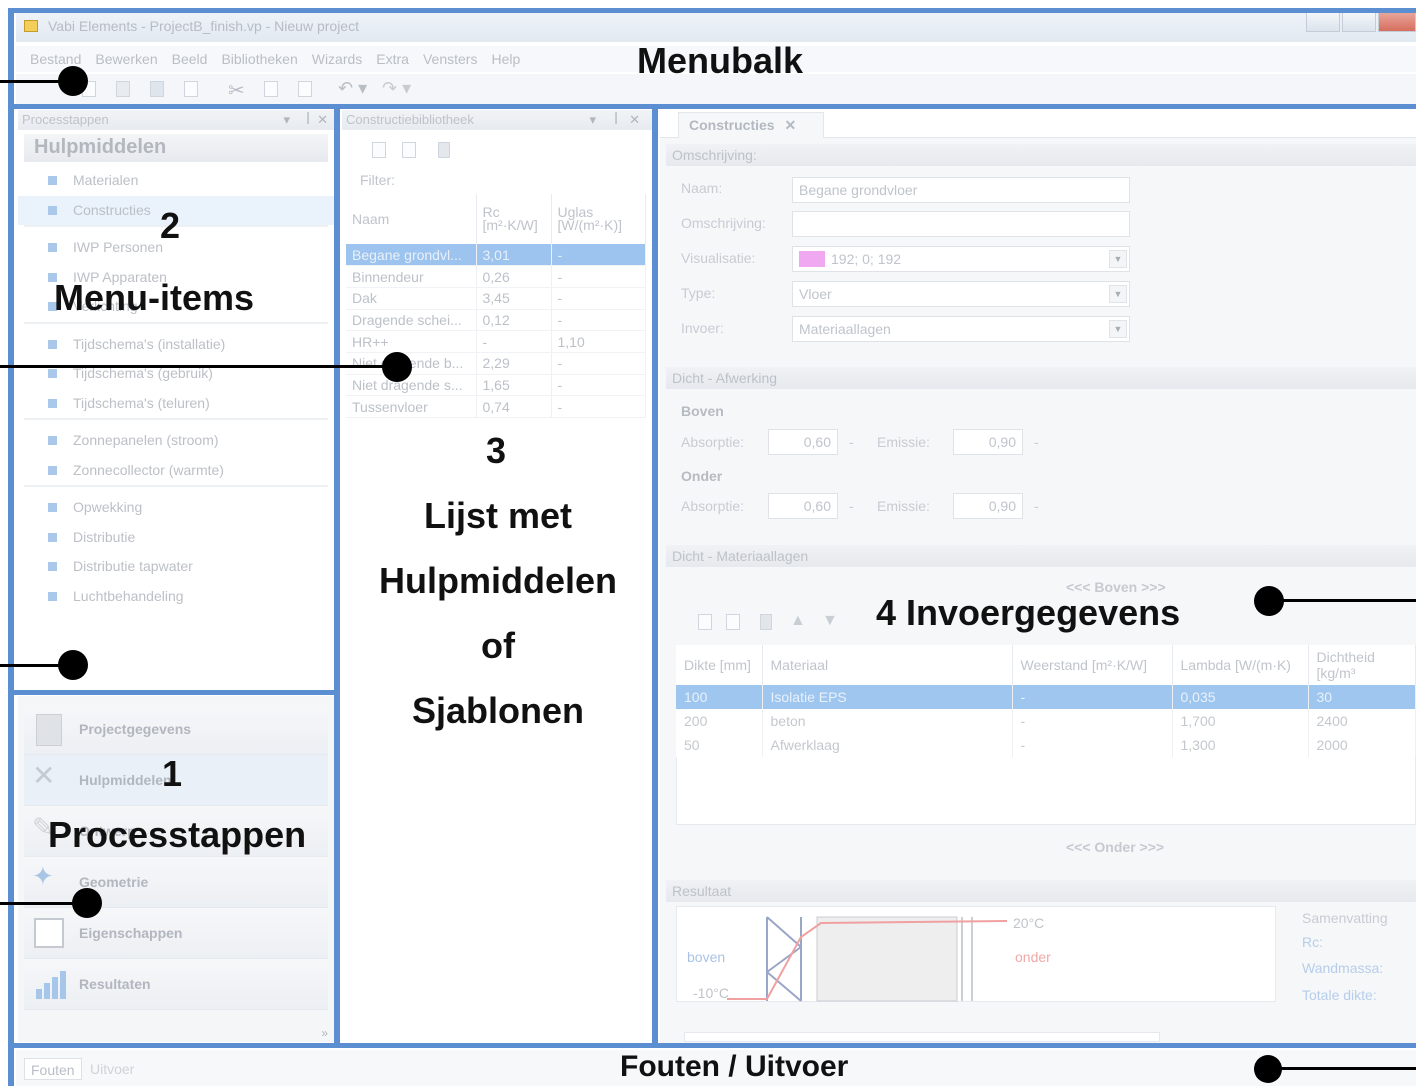 The image size is (1416, 1086). I want to click on menu-item-distributie: Distributie, so click(176, 538).